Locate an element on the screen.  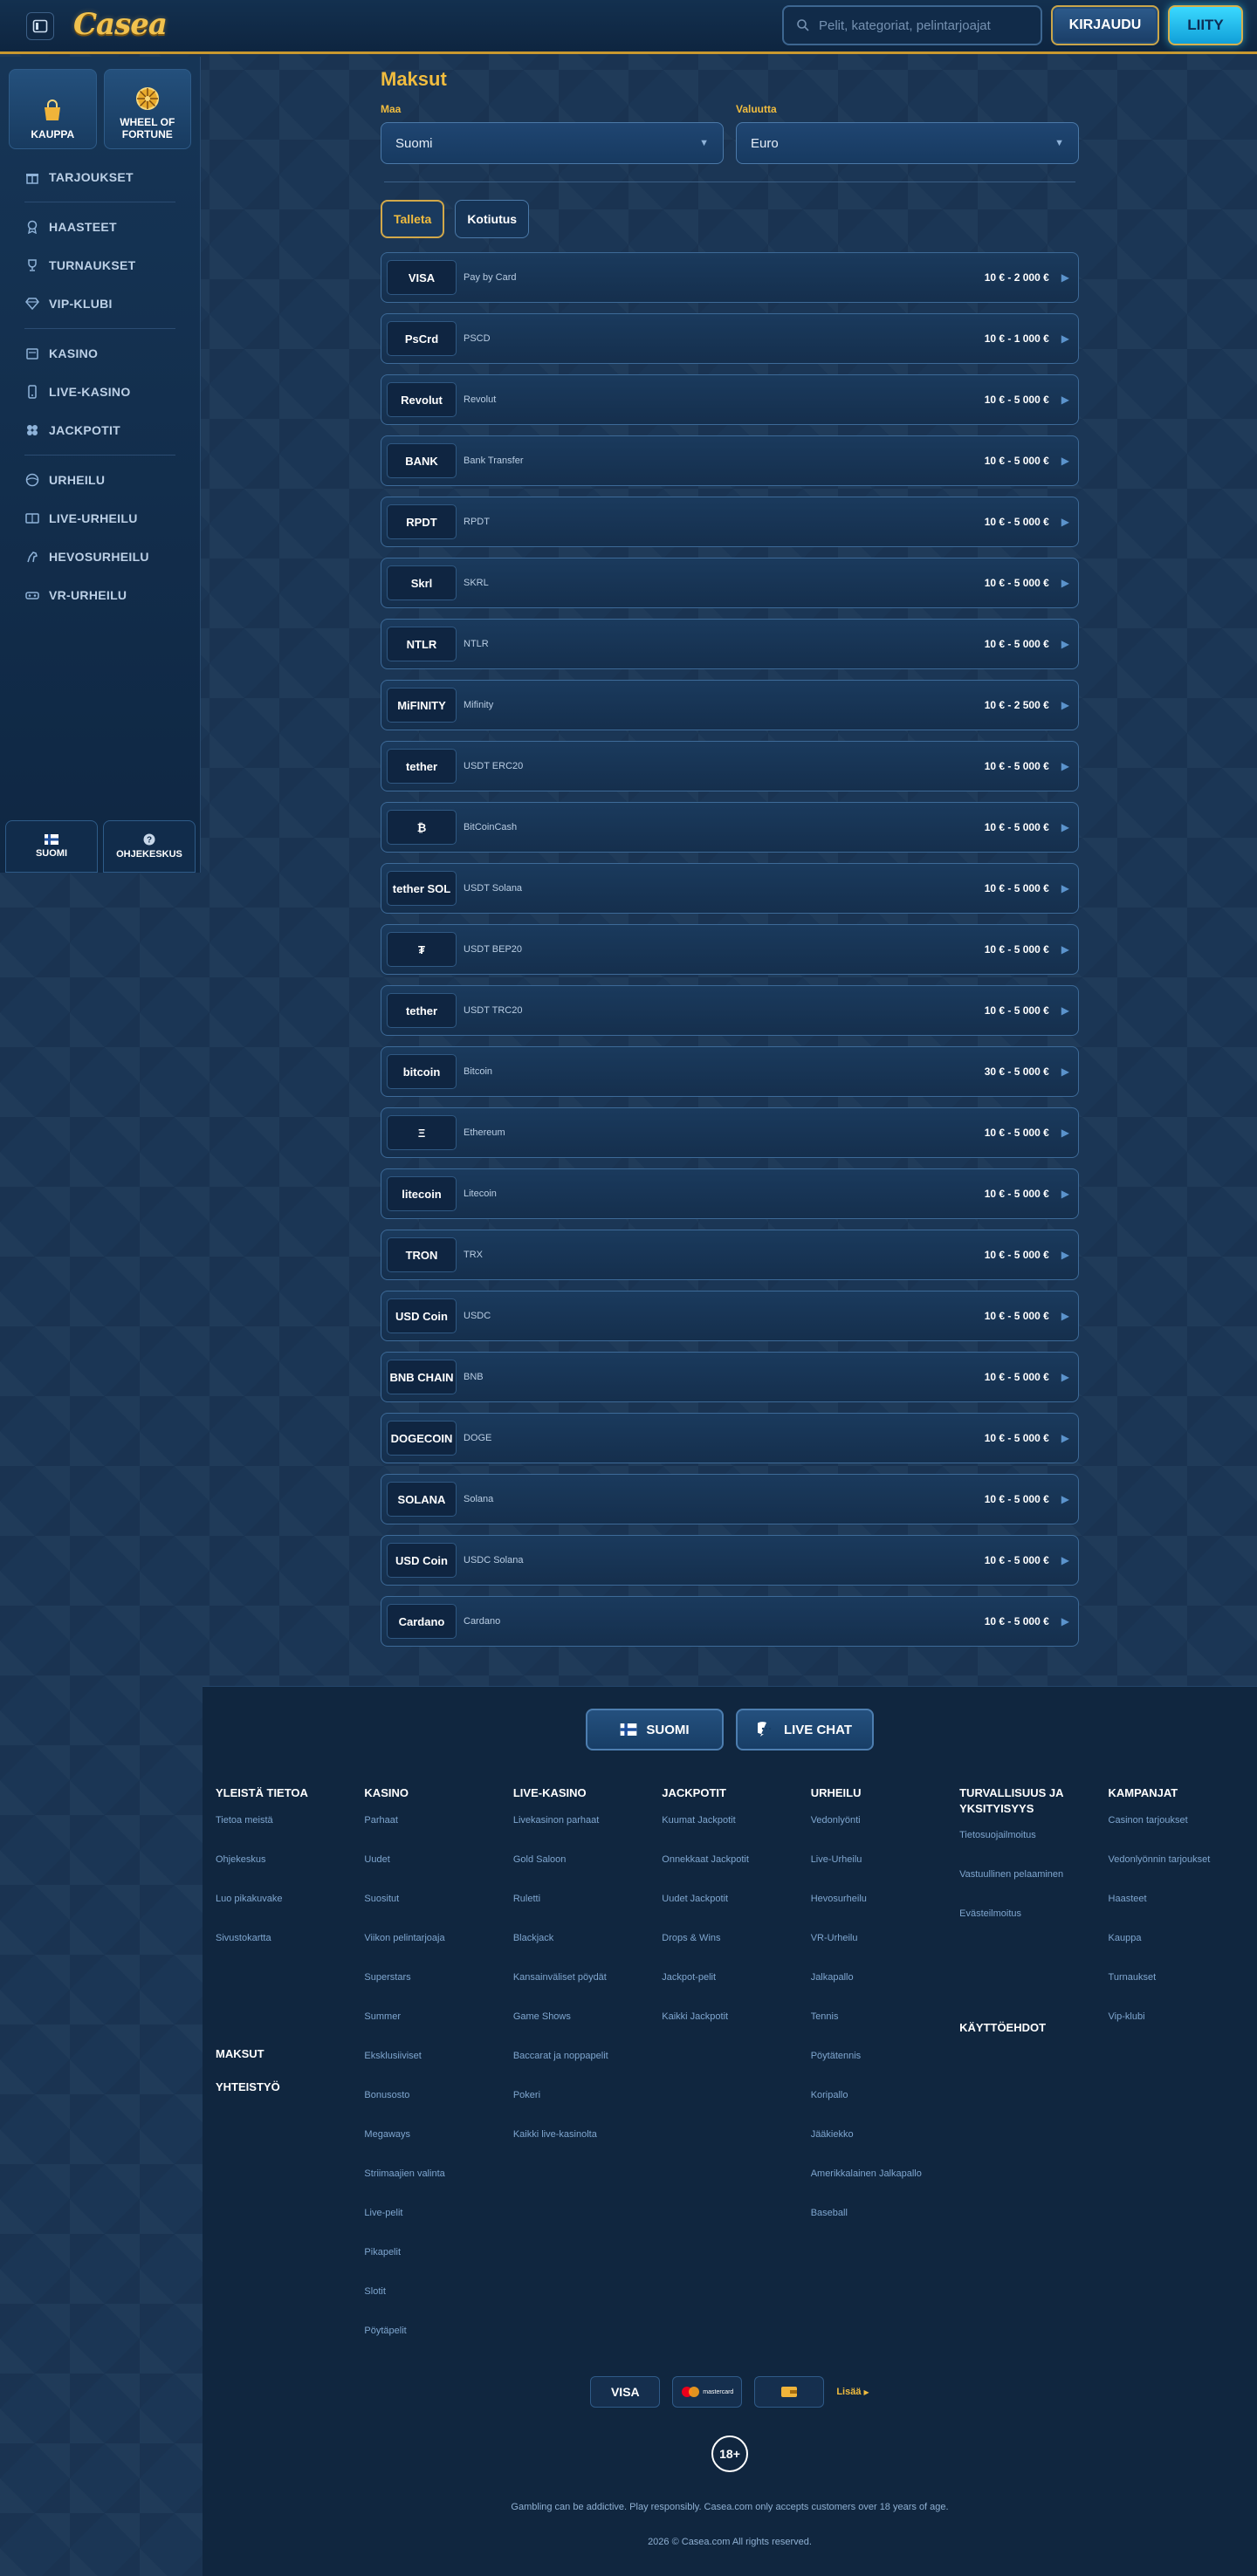
footer-link: Sivustokartta is located at coordinates (290, 1952).